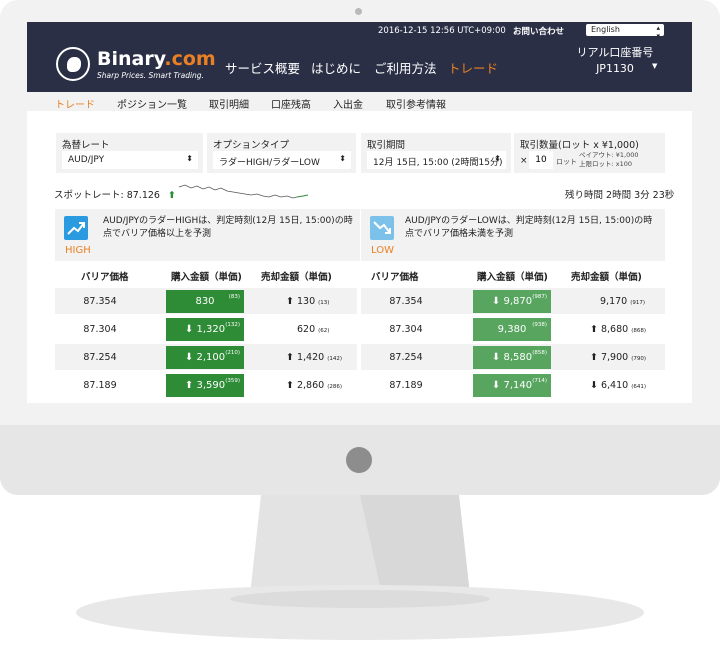 The width and height of the screenshot is (720, 645). I want to click on buy-low-button: ⬇ 9,870 (987), so click(512, 301).